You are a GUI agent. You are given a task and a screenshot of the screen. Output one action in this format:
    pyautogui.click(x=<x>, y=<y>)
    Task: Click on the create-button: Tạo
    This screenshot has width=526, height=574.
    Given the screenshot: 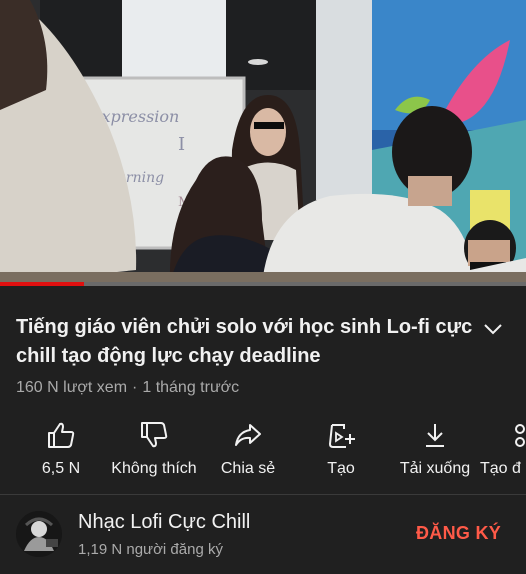 What is the action you would take?
    pyautogui.click(x=341, y=449)
    